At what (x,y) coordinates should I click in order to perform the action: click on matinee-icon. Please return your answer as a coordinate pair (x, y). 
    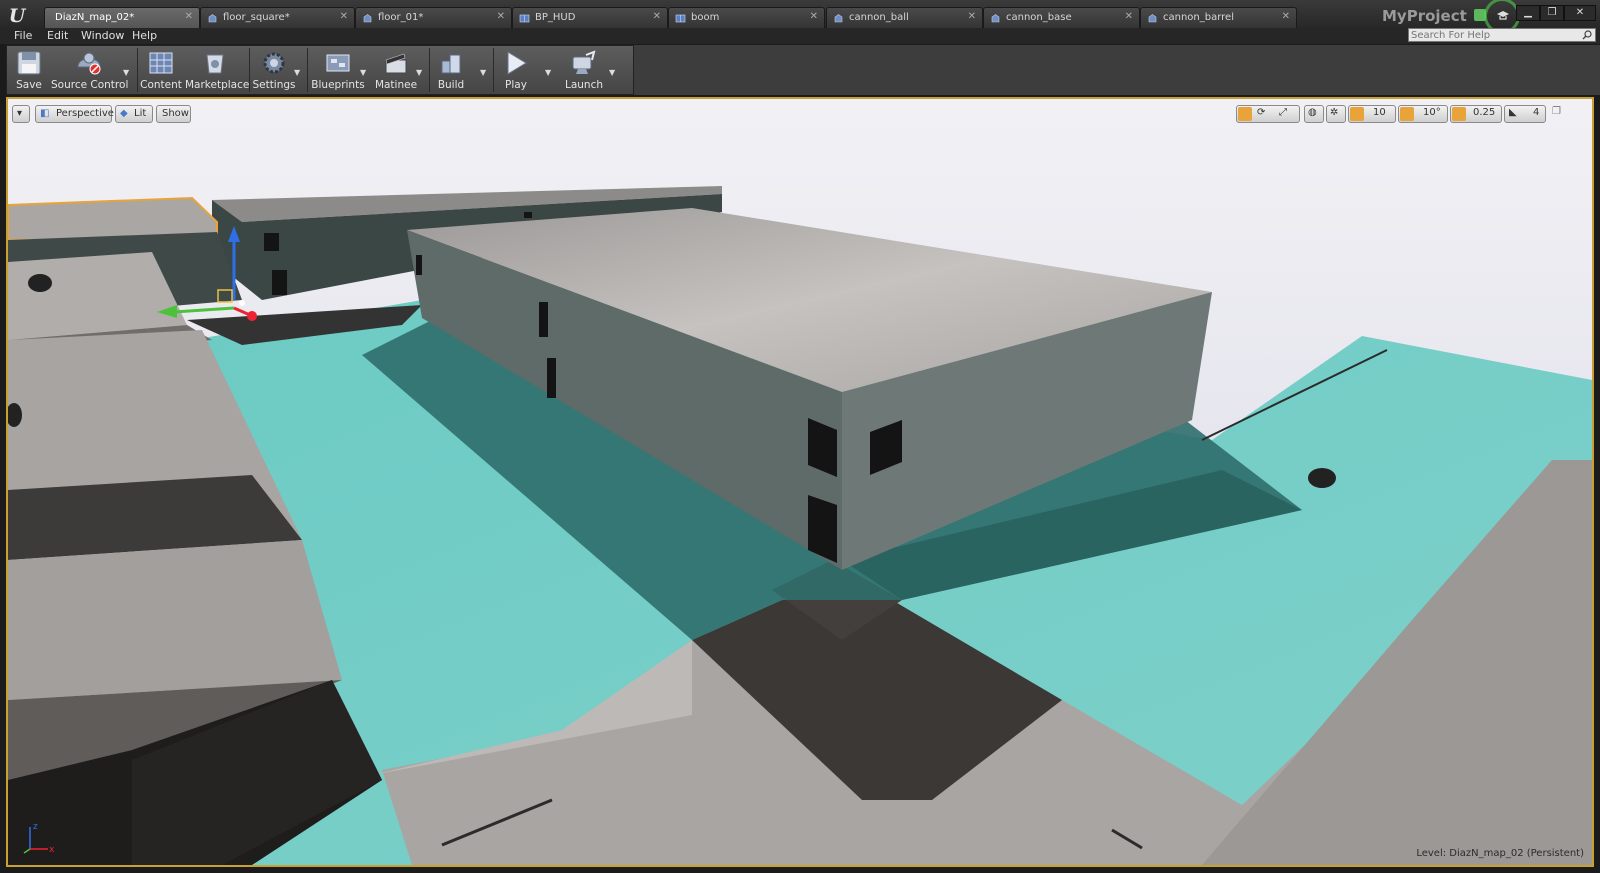
    Looking at the image, I should click on (396, 63).